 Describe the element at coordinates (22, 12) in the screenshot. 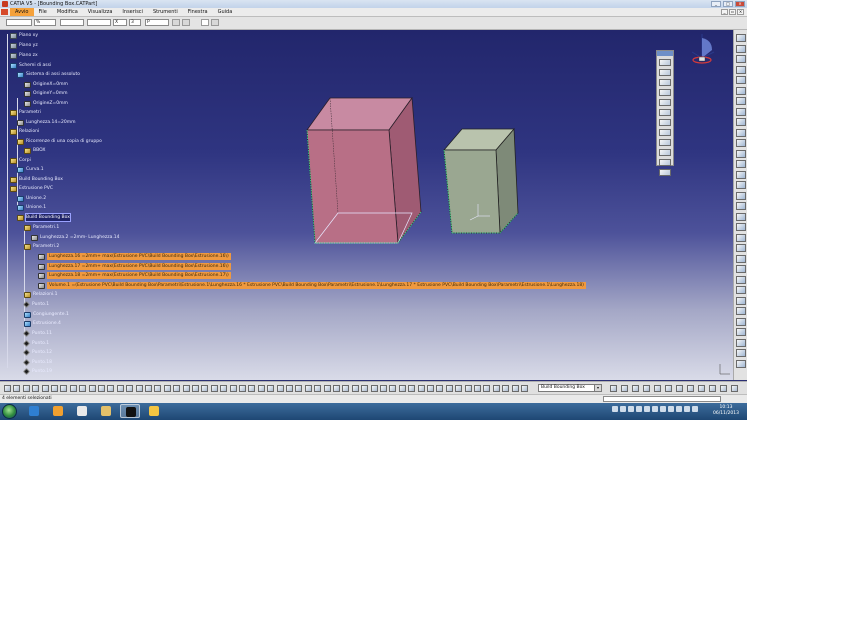

I see `menu-item-avvio: Avvio` at that location.